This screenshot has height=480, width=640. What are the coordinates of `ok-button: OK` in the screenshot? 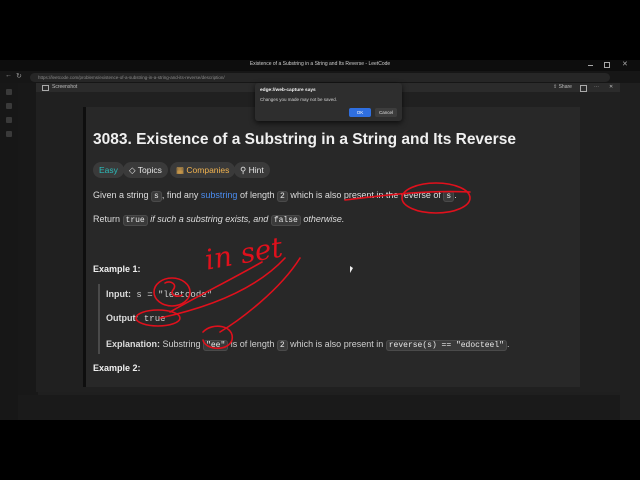 It's located at (360, 112).